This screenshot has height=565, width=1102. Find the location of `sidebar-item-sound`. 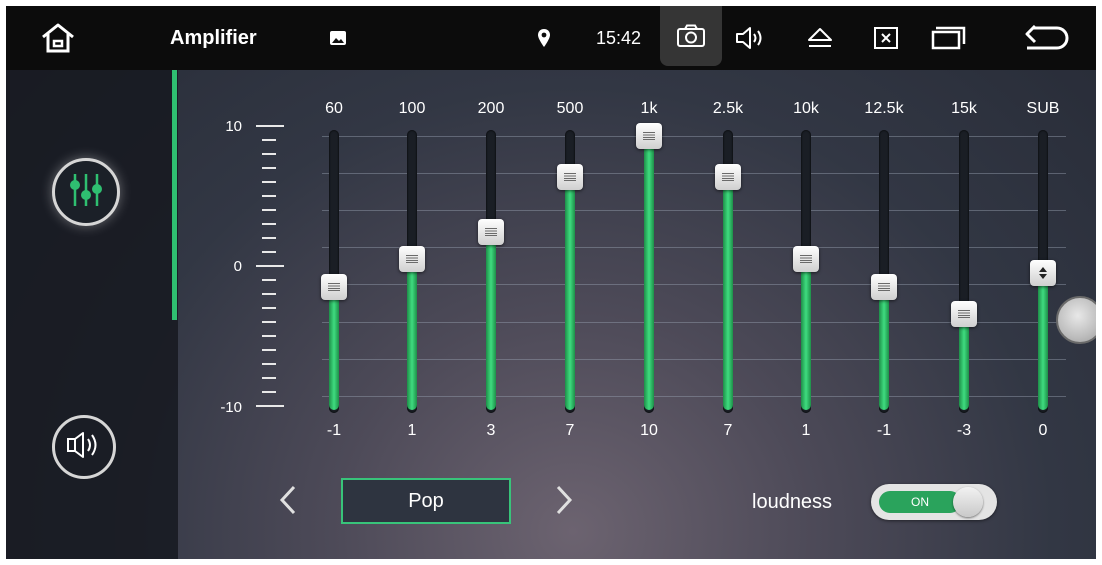

sidebar-item-sound is located at coordinates (84, 447).